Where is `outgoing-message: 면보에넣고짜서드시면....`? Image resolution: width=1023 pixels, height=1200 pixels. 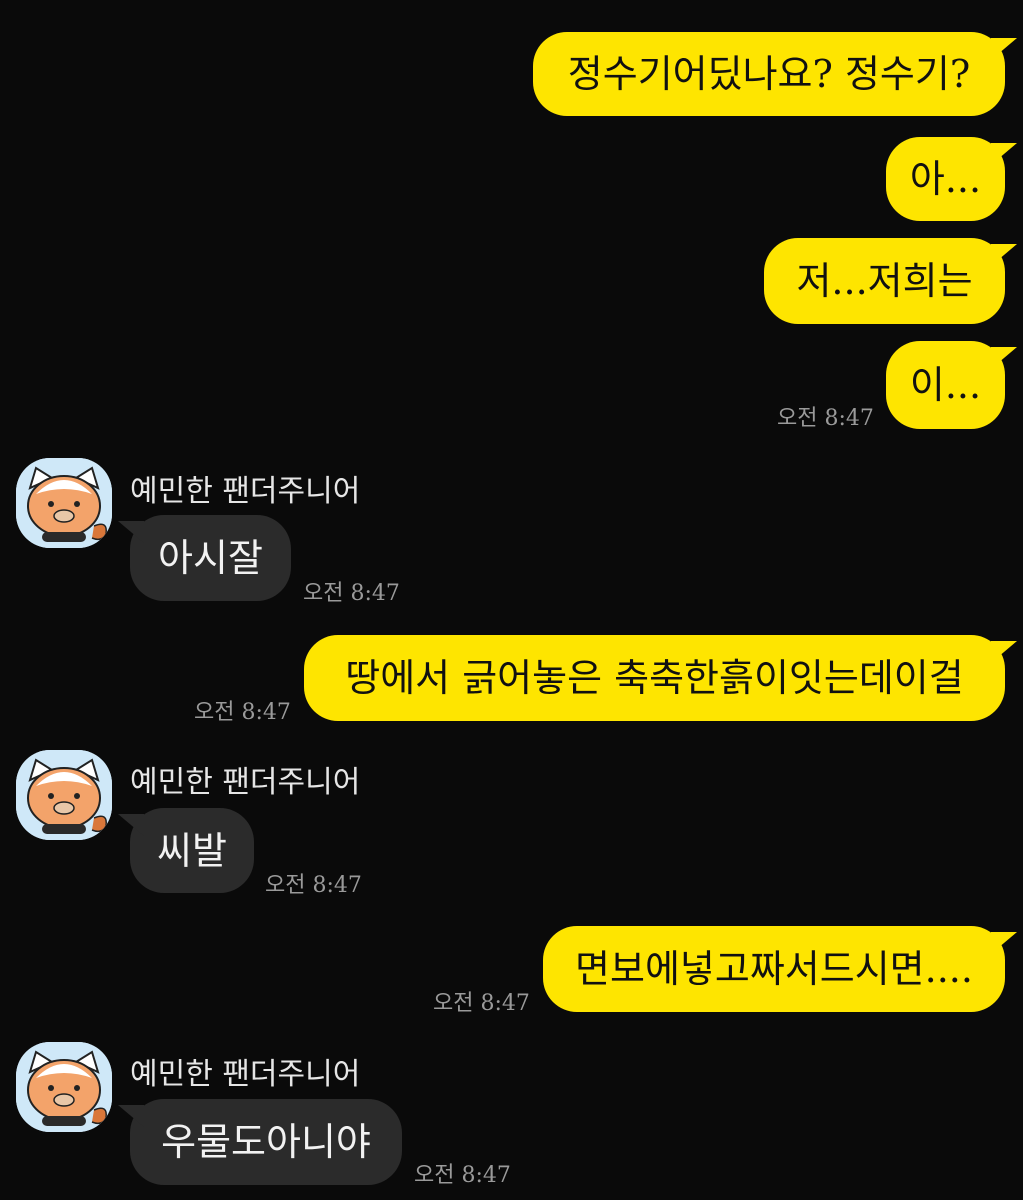 outgoing-message: 면보에넣고짜서드시면.... is located at coordinates (780, 969).